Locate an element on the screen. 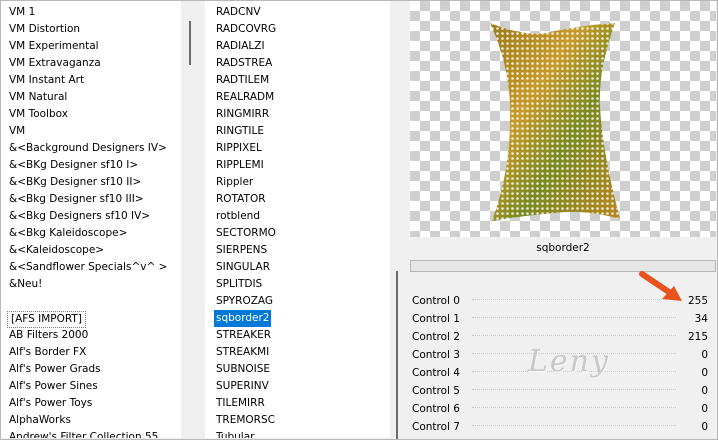 Image resolution: width=718 pixels, height=440 pixels. filter-item: RIPPLEMI is located at coordinates (240, 165).